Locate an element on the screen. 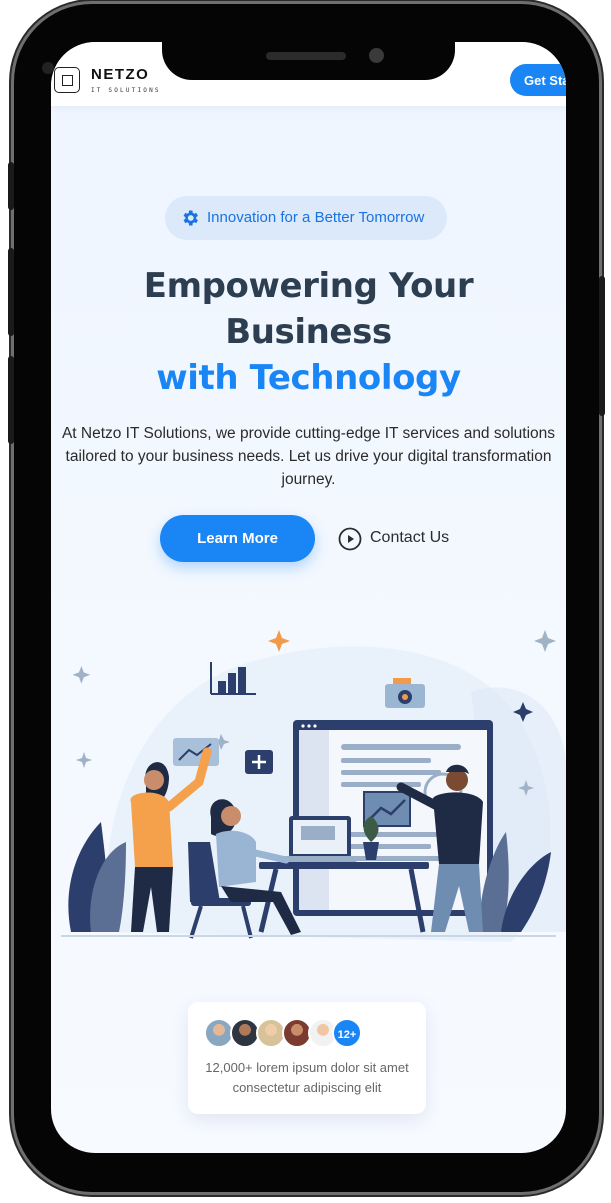 The width and height of the screenshot is (611, 1203). brand-name: NETZO is located at coordinates (120, 74).